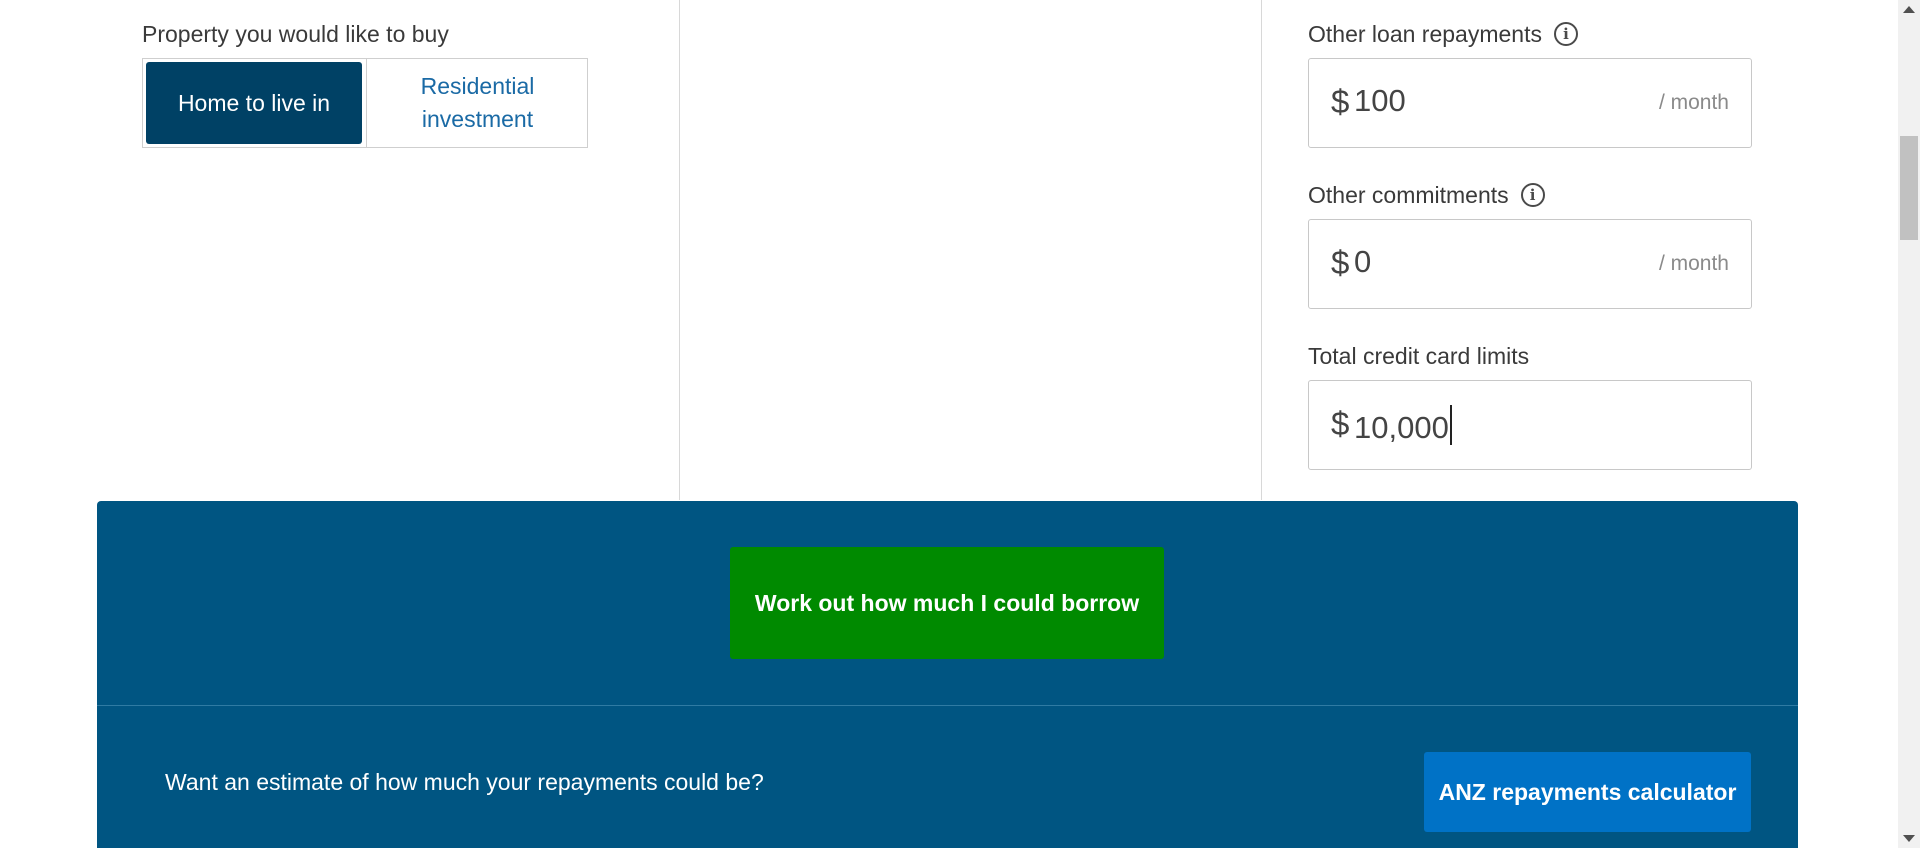 The width and height of the screenshot is (1920, 848). I want to click on credit-card-limits-value: 10,000, so click(1401, 427).